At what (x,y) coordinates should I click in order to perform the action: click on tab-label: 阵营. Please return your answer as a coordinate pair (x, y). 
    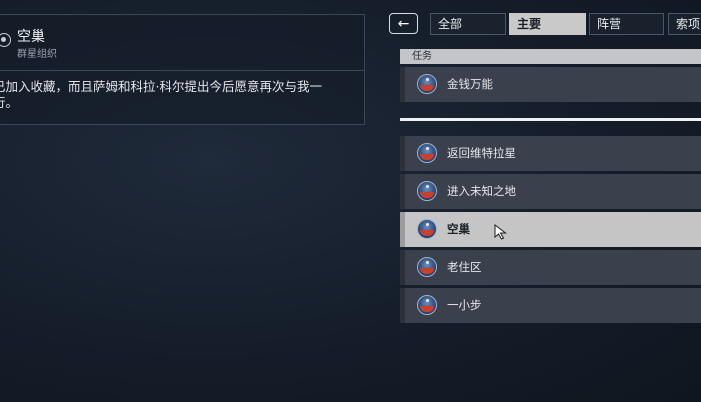
    Looking at the image, I should click on (609, 24).